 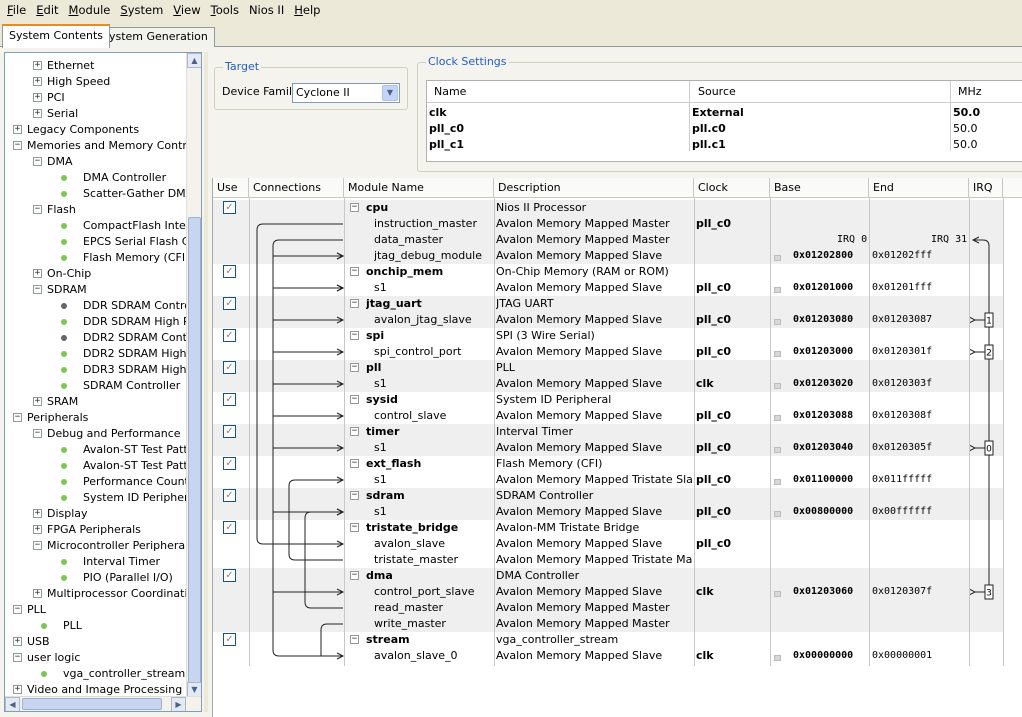 What do you see at coordinates (96, 578) in the screenshot?
I see `tree-node: PIO (Parallel I/O)` at bounding box center [96, 578].